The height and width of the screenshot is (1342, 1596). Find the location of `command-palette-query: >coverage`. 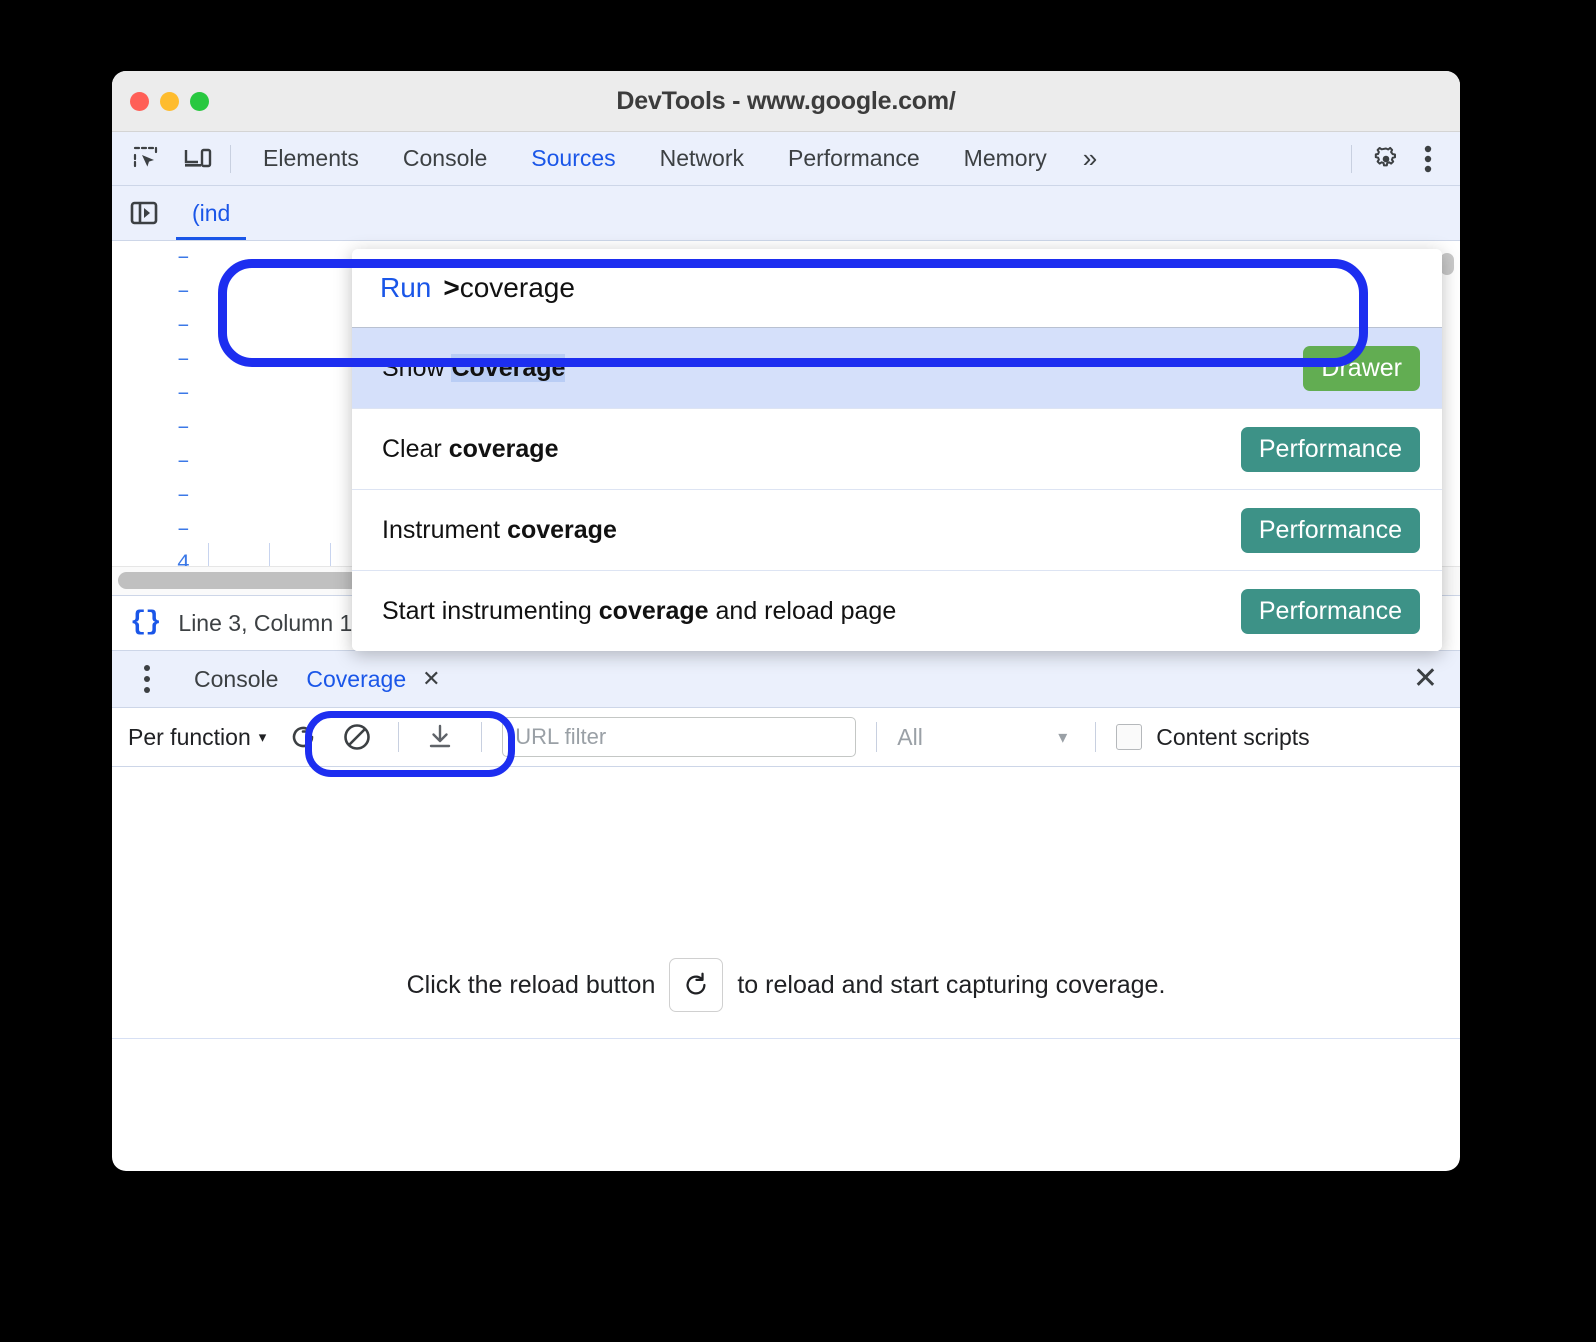

command-palette-query: >coverage is located at coordinates (509, 288).